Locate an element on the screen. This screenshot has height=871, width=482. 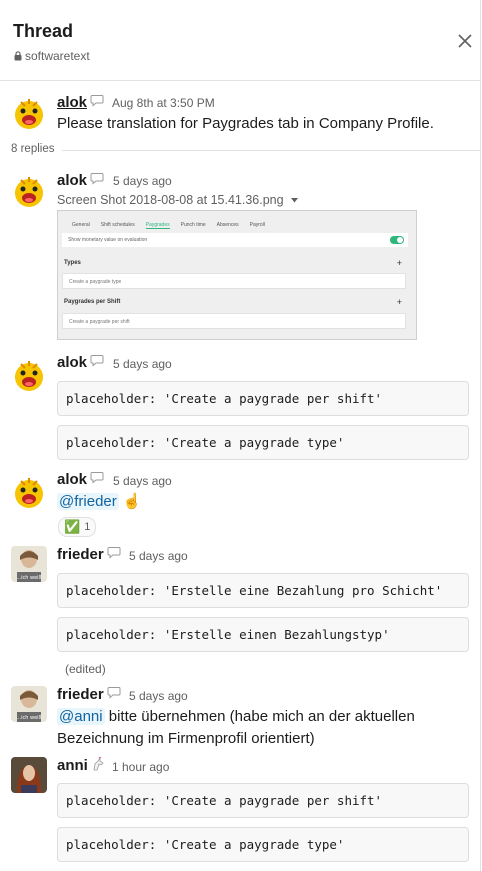
preview-input: Create a paygrade per shift is located at coordinates (234, 321).